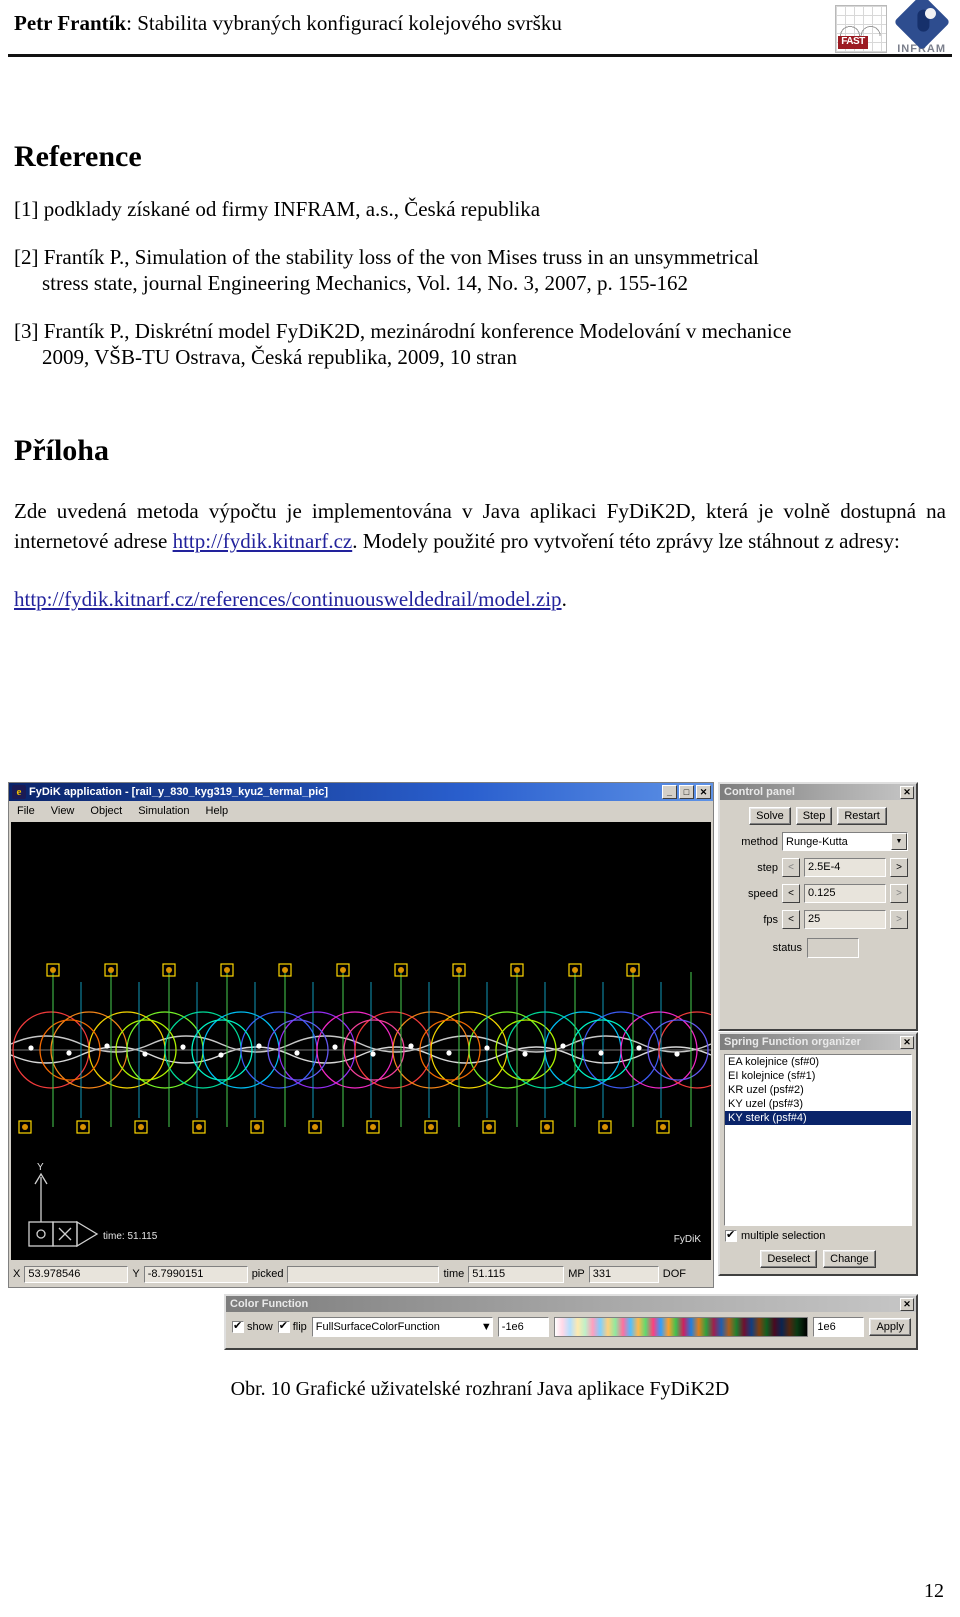 Image resolution: width=960 pixels, height=1617 pixels. I want to click on list-item-selected: KY sterk (psf#4), so click(818, 1118).